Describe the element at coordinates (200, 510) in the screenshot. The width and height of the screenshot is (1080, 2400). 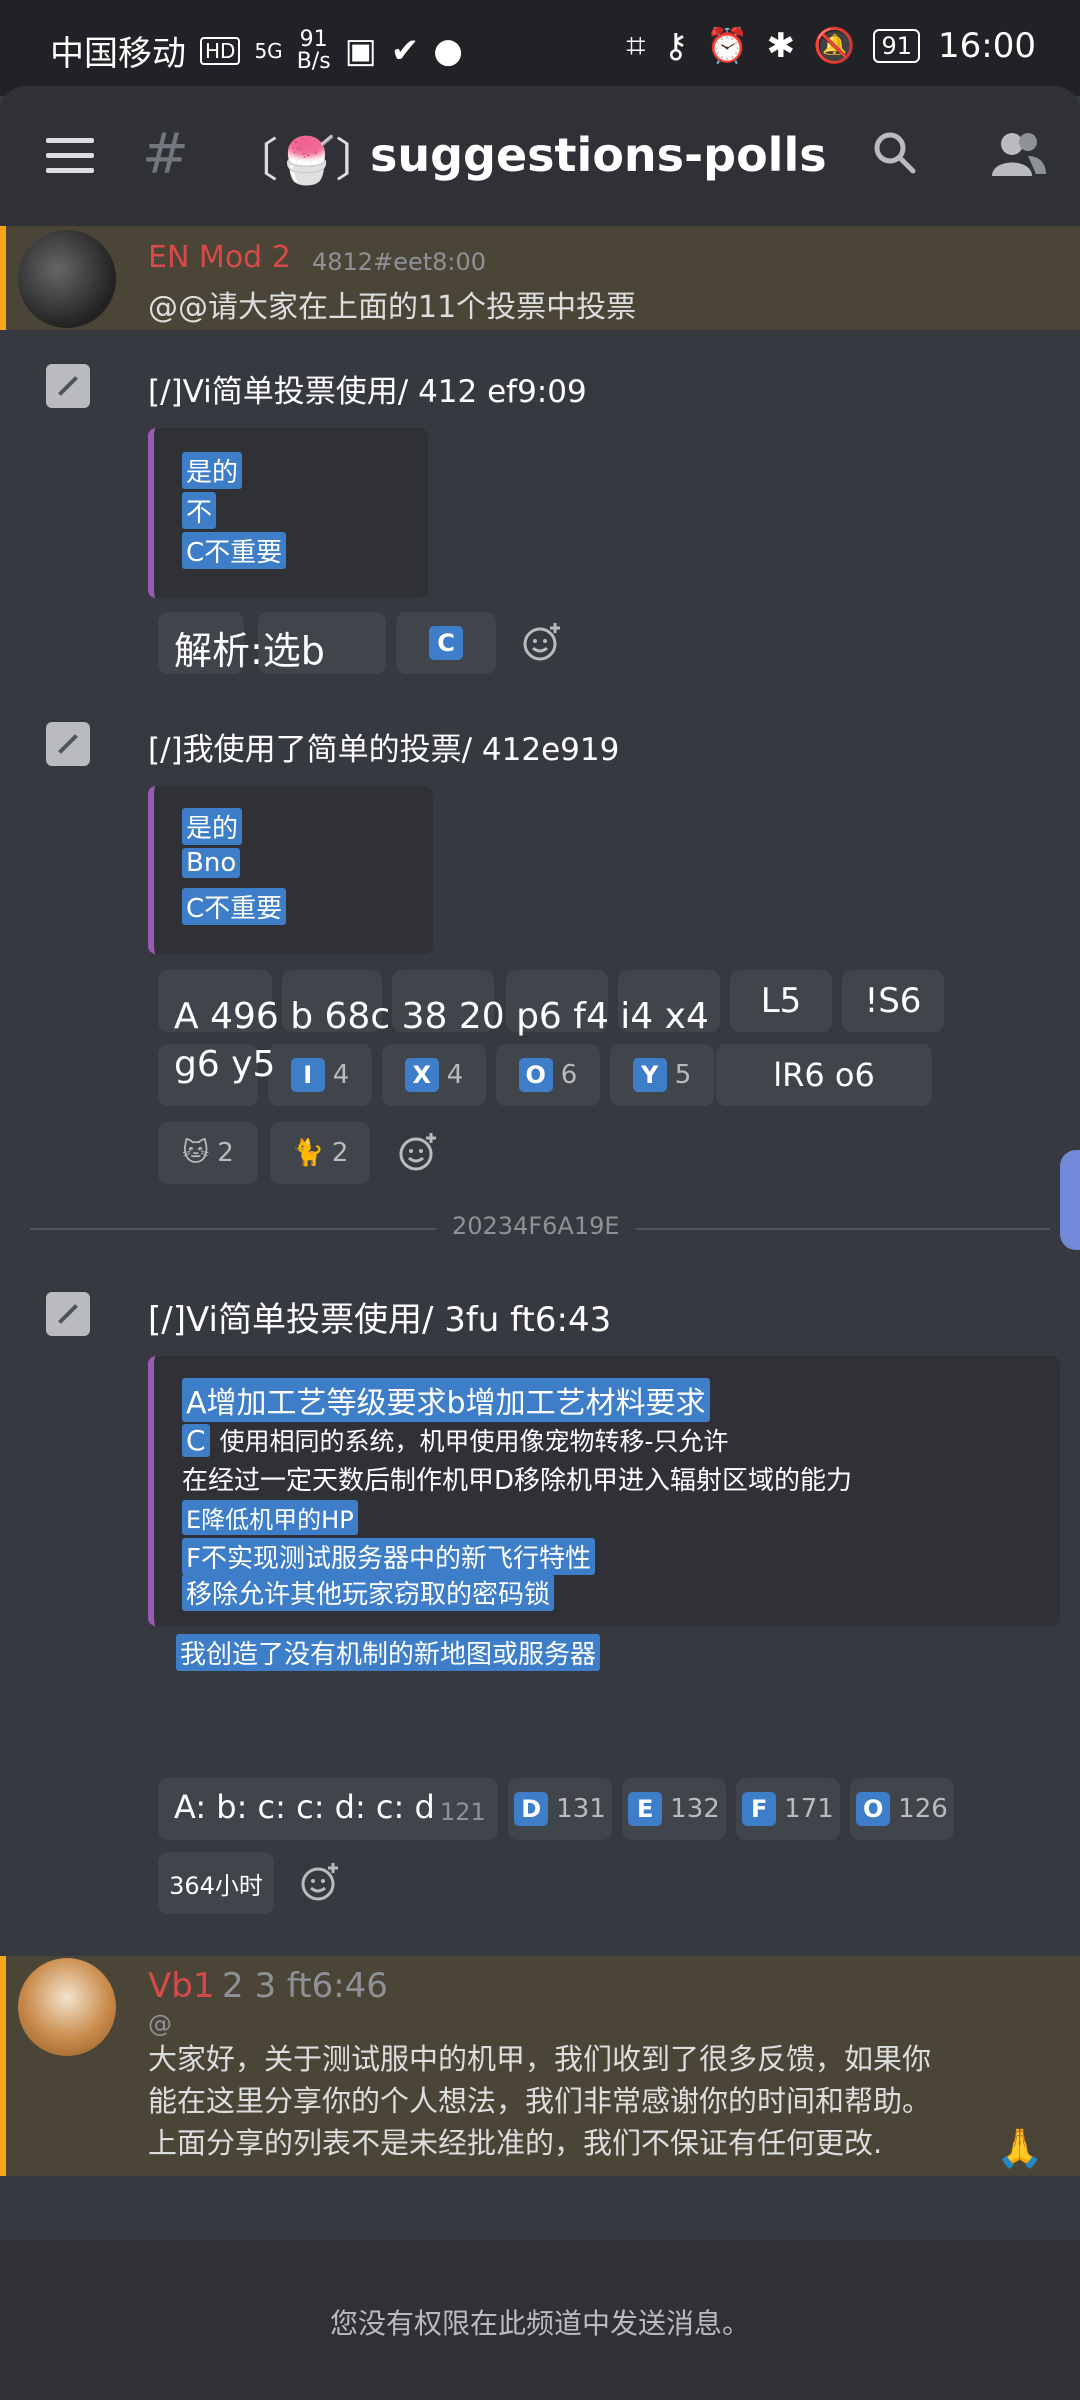
I see `poll-option: 不` at that location.